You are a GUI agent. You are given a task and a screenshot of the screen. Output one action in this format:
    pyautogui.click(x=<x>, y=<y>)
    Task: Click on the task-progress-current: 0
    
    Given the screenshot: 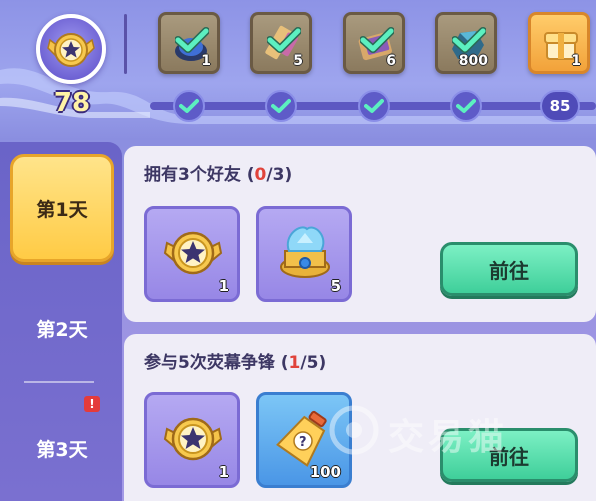 What is the action you would take?
    pyautogui.click(x=260, y=175)
    